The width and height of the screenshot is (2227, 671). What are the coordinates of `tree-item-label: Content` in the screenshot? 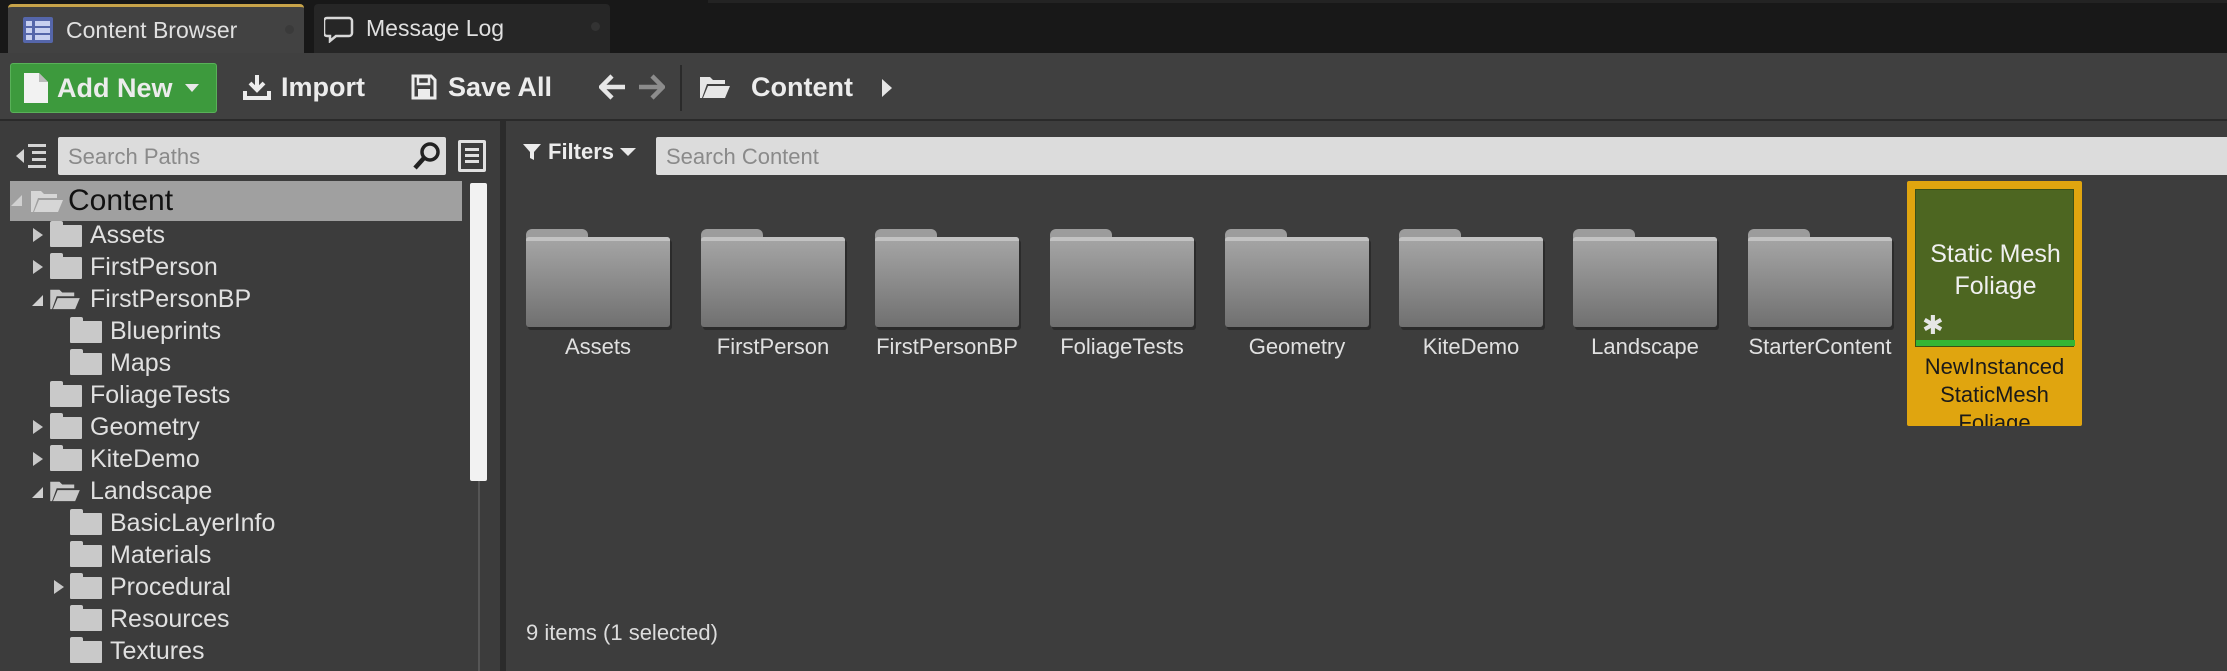 It's located at (121, 200).